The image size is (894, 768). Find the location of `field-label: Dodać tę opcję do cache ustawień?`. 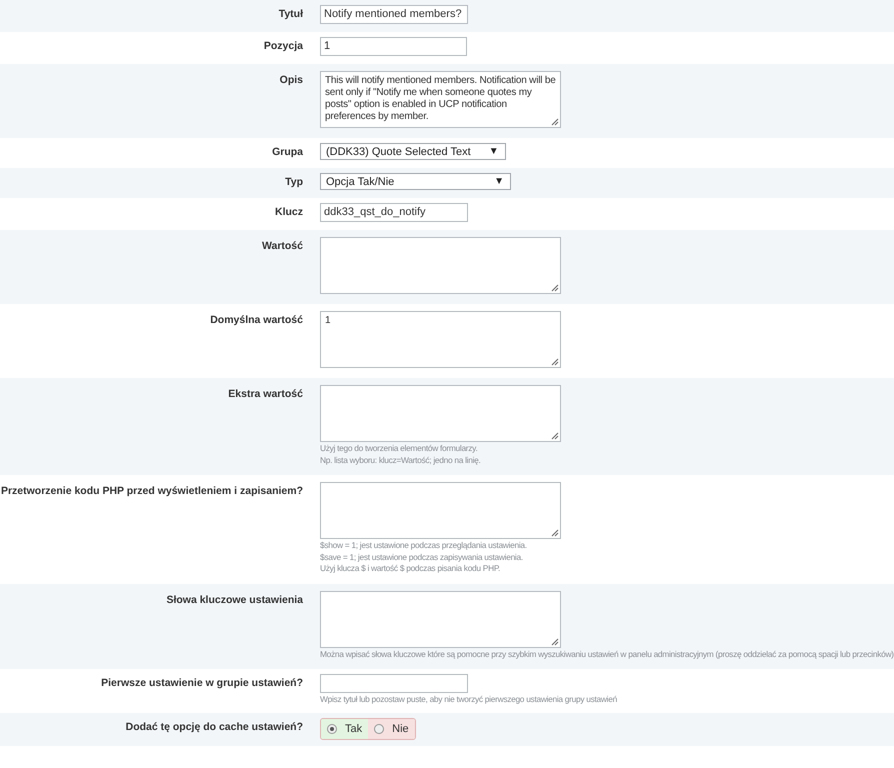

field-label: Dodać tę opcję do cache ustawień? is located at coordinates (213, 727).